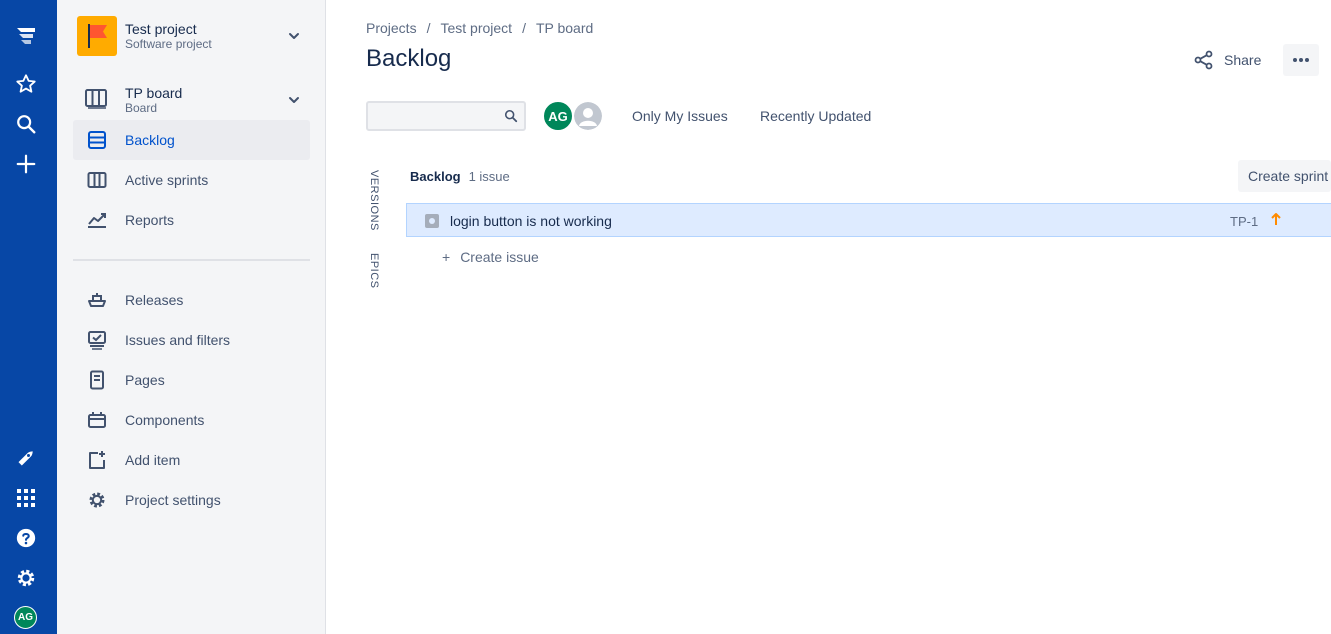 This screenshot has width=1331, height=634. I want to click on epics-tab: EPICS, so click(374, 271).